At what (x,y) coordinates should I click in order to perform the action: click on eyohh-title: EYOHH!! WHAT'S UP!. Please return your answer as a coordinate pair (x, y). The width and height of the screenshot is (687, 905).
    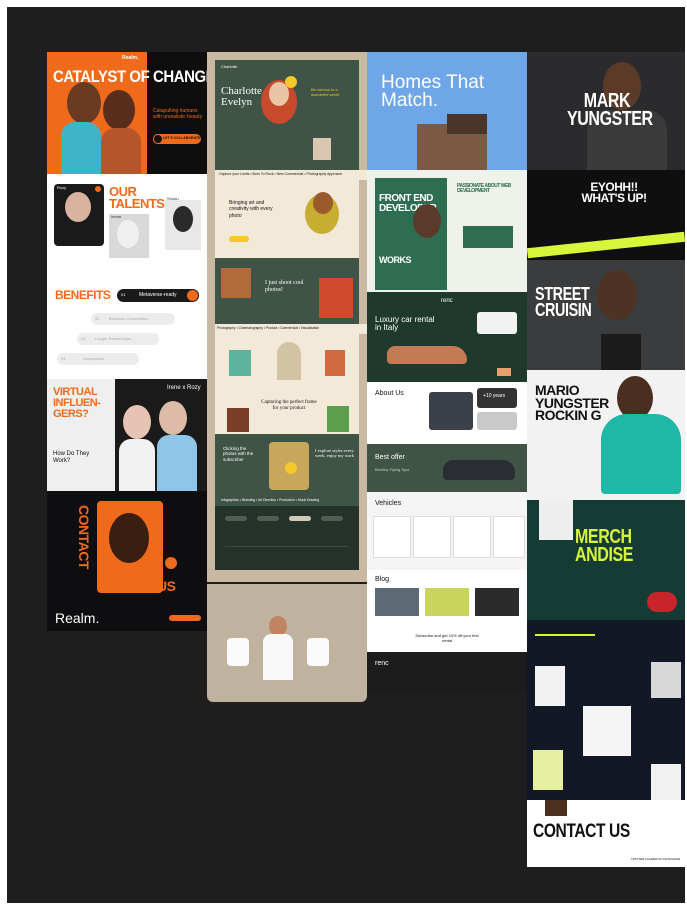
    Looking at the image, I should click on (614, 193).